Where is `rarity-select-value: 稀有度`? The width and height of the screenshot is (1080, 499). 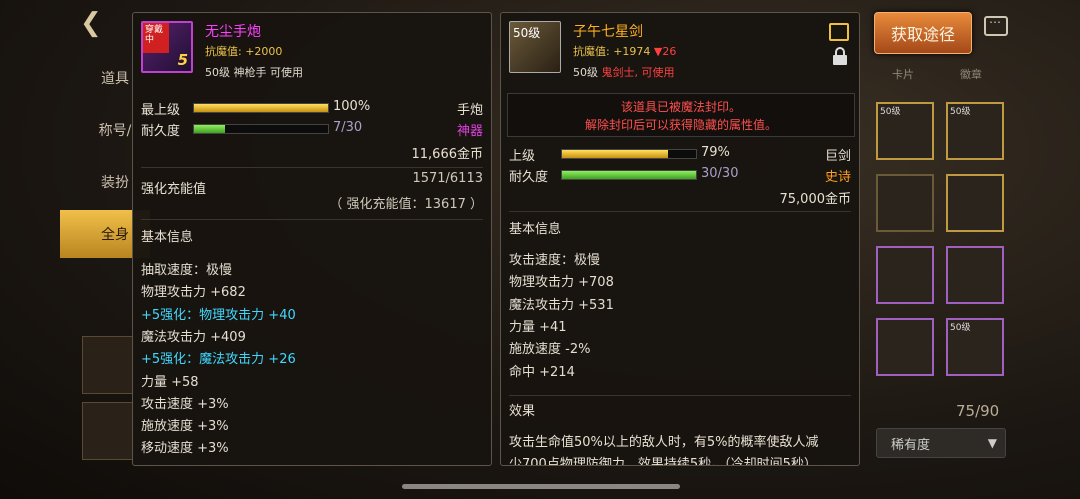
rarity-select-value: 稀有度 is located at coordinates (911, 445).